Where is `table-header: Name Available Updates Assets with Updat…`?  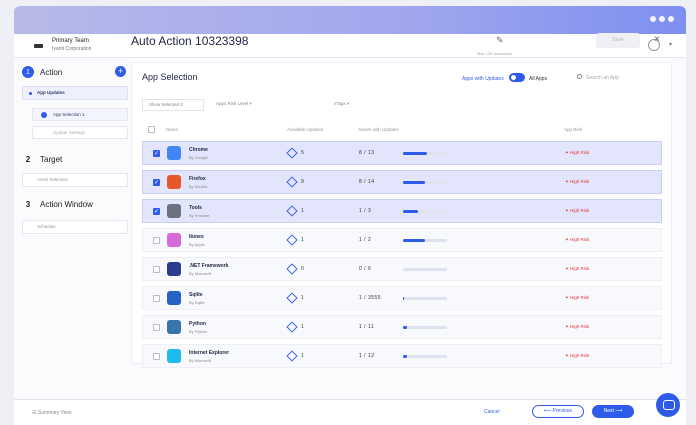
table-header: Name Available Updates Assets with Updat… is located at coordinates (402, 130).